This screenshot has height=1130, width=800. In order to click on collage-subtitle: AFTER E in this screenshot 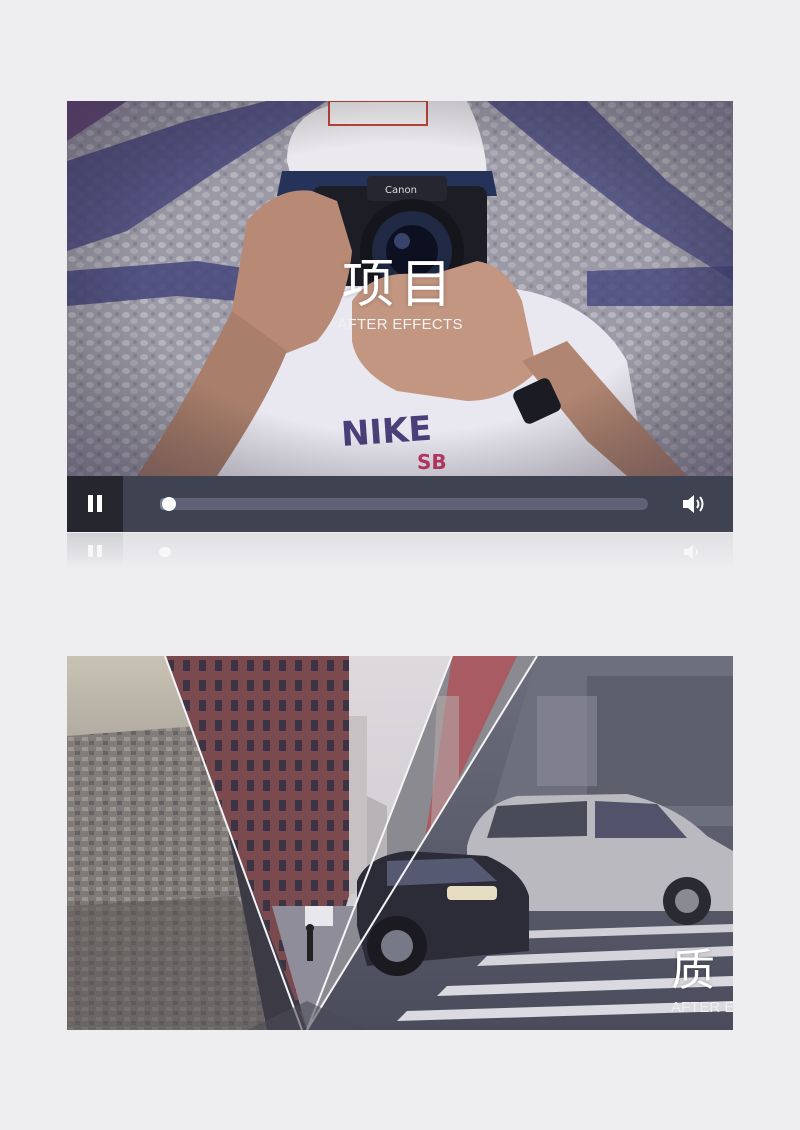, I will do `click(702, 1007)`.